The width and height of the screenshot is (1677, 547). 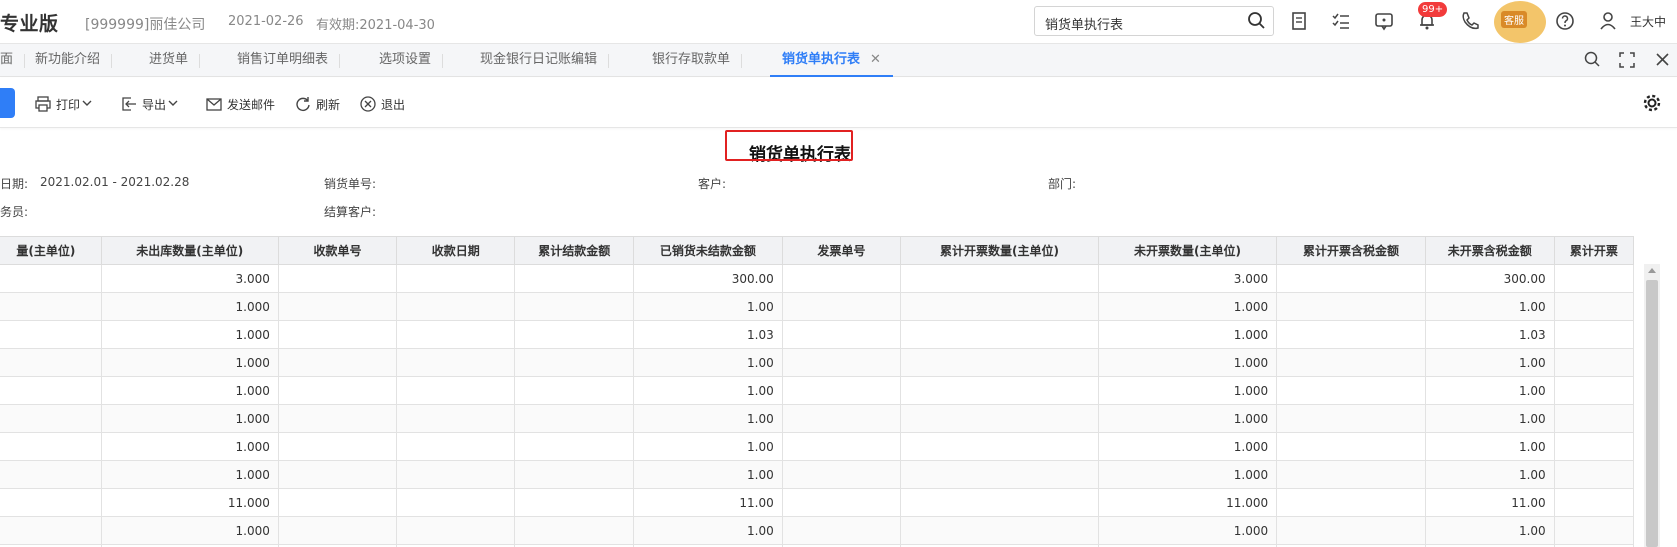 I want to click on search-box: 销货单执行表, so click(x=1154, y=21).